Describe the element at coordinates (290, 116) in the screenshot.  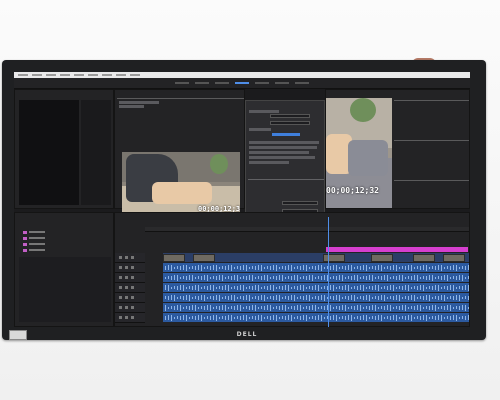
I see `format-select` at that location.